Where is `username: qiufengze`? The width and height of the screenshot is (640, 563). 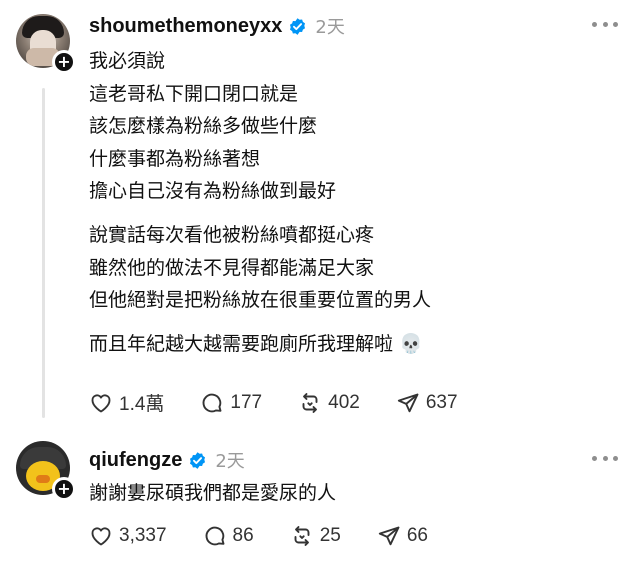
username: qiufengze is located at coordinates (135, 460).